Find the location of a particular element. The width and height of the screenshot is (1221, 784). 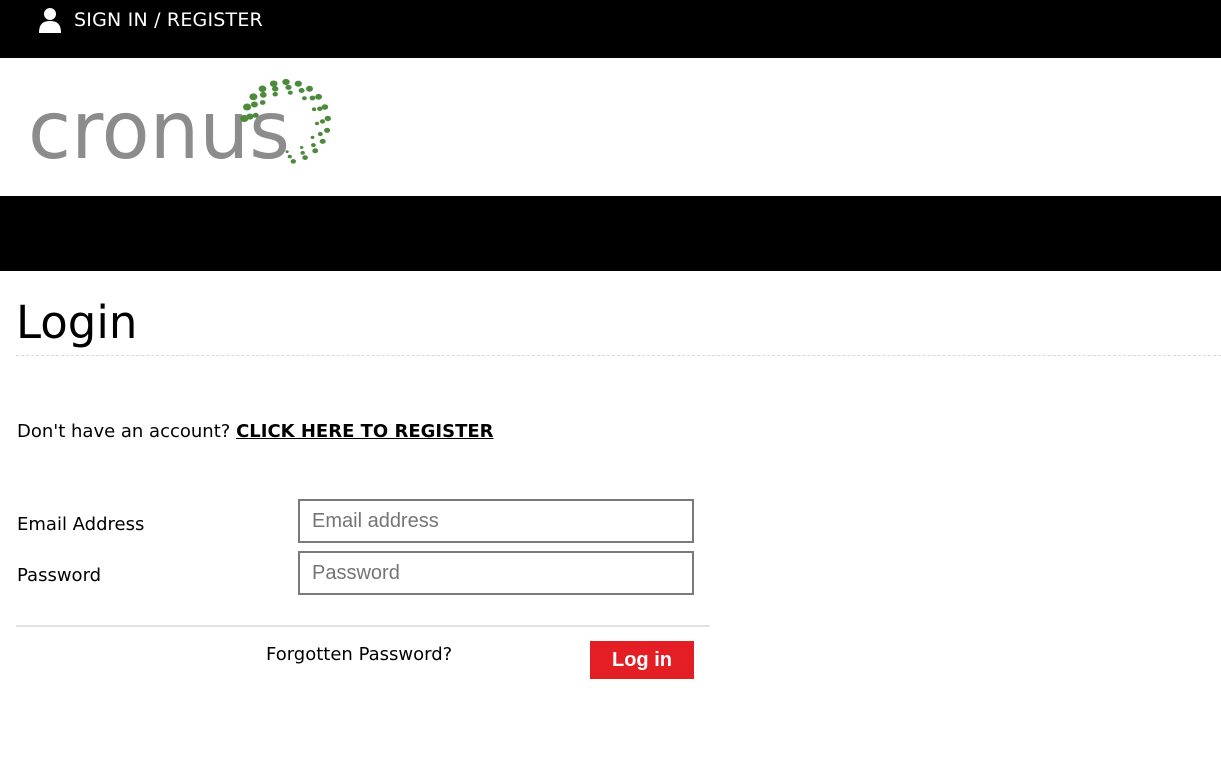

page-title: Login is located at coordinates (77, 322).